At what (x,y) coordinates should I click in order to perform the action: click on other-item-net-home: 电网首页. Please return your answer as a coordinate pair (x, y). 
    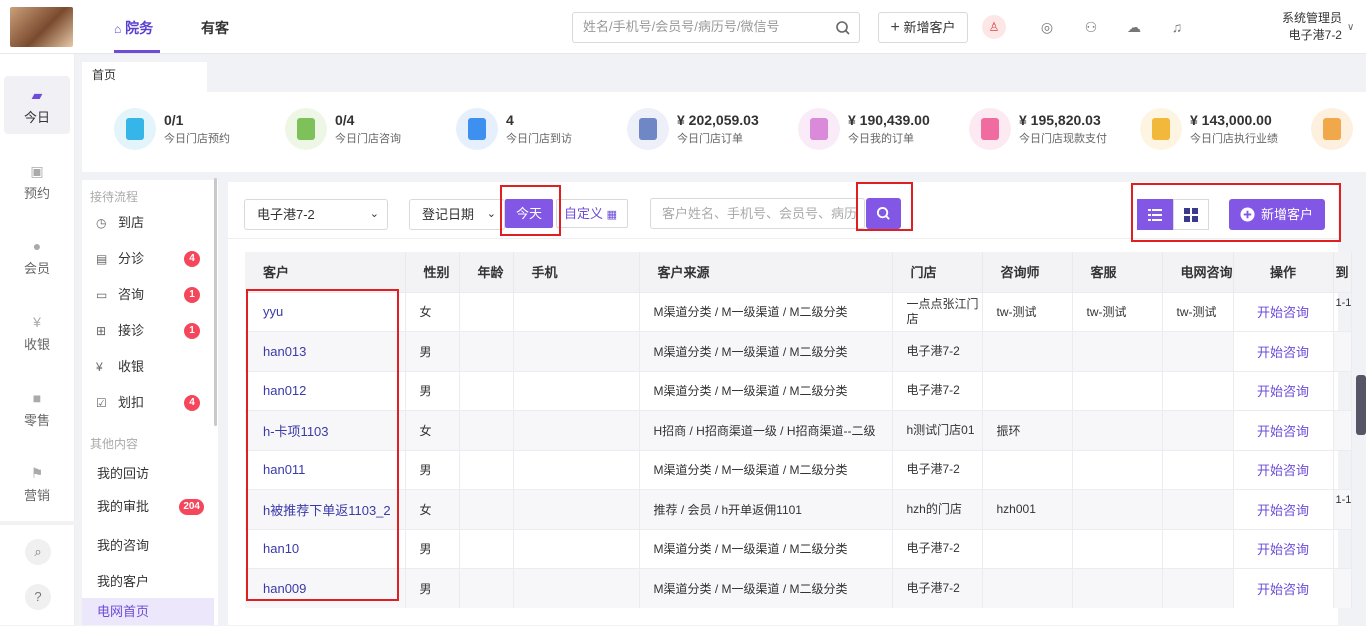
    Looking at the image, I should click on (148, 611).